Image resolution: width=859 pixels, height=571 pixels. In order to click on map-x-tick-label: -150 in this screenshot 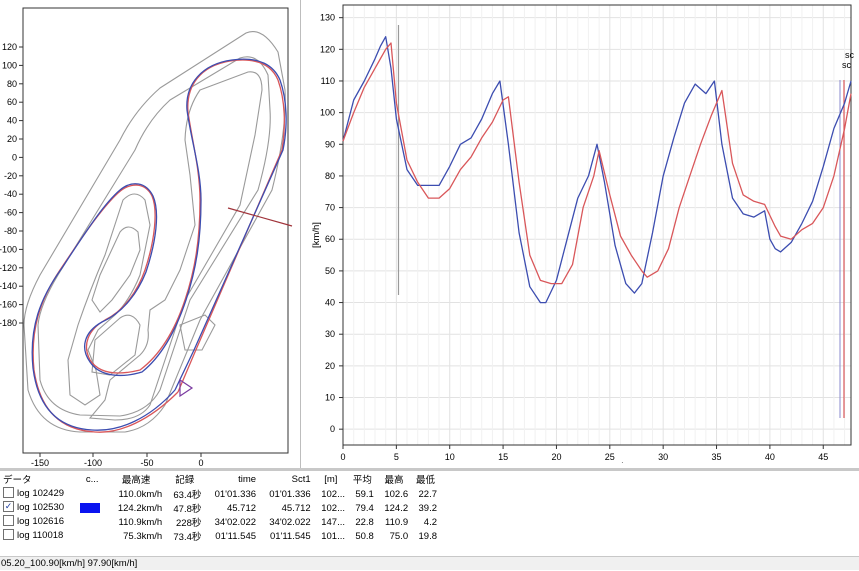, I will do `click(40, 463)`.